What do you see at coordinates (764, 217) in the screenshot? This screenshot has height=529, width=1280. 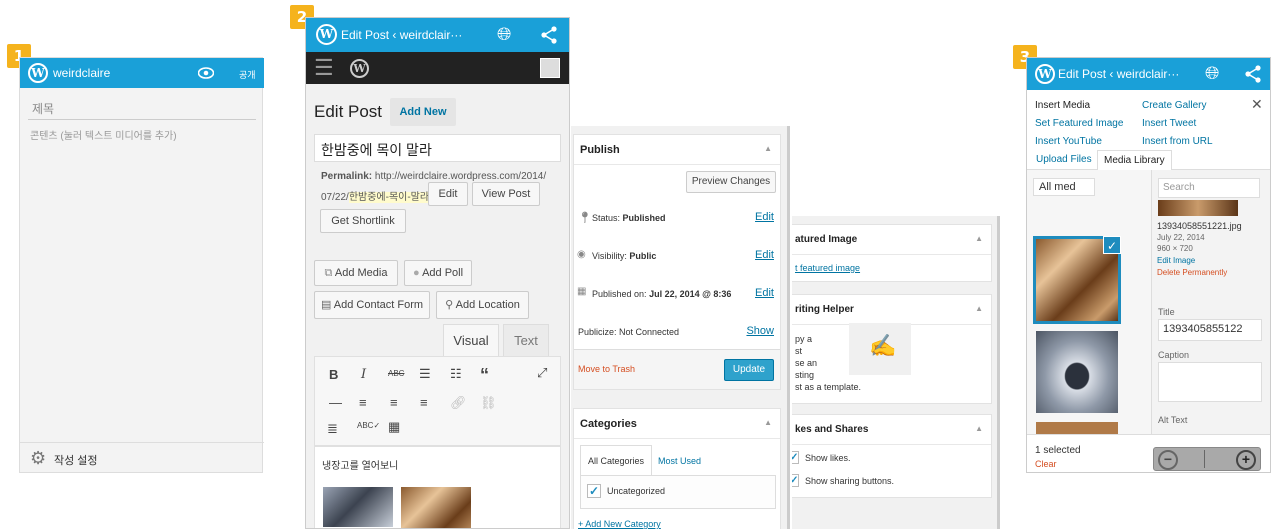 I see `status-edit-link: Edit` at bounding box center [764, 217].